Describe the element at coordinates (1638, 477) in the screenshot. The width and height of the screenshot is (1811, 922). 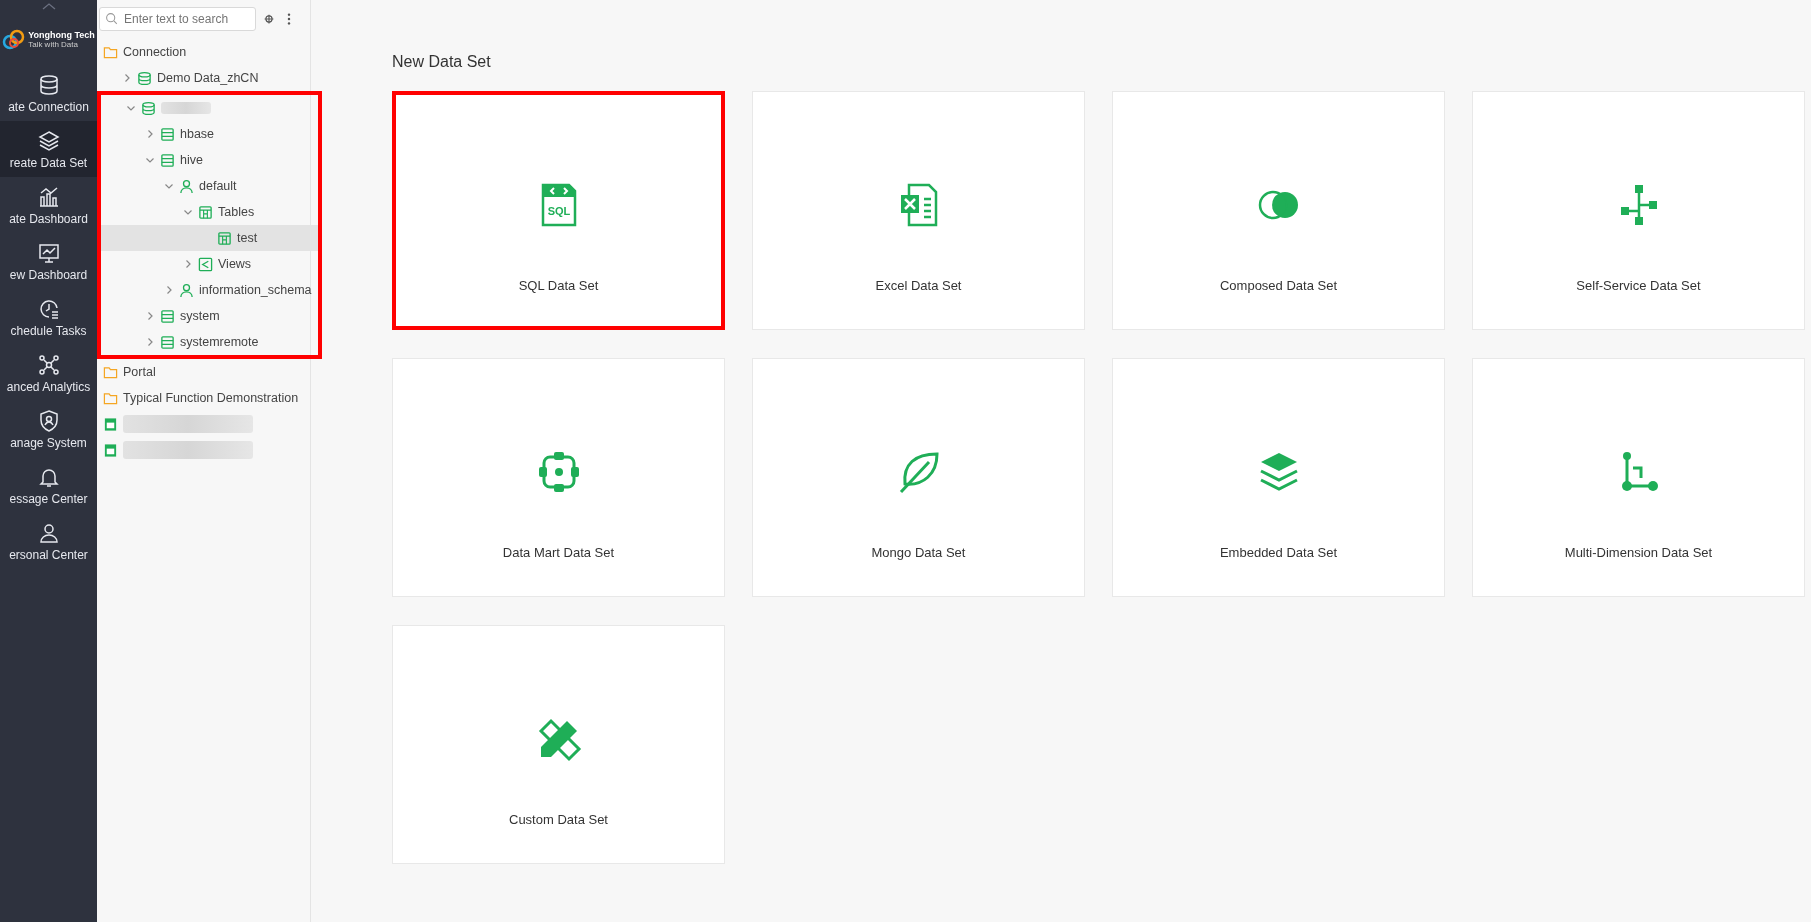
I see `data-set-card: Multi-Dimension Data Set` at that location.